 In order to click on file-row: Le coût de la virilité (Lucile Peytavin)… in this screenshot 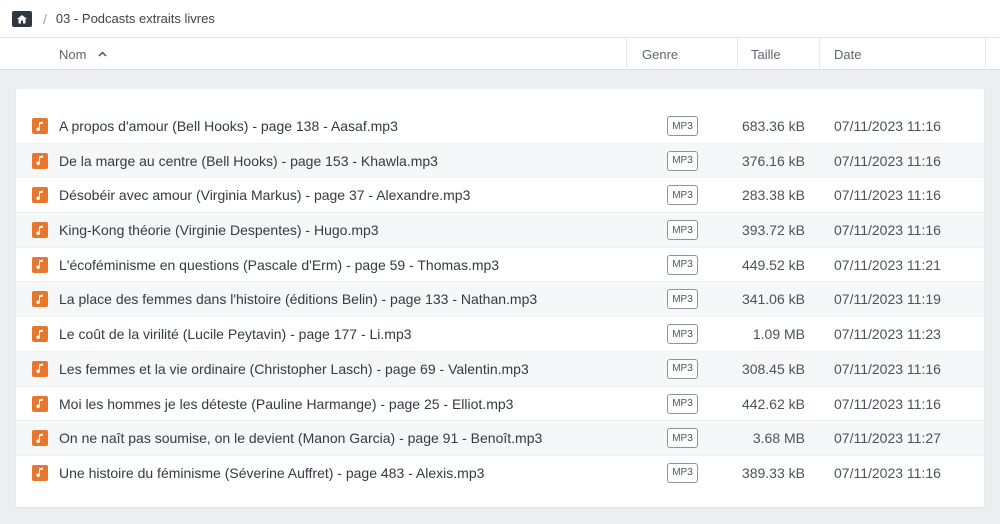, I will do `click(500, 334)`.